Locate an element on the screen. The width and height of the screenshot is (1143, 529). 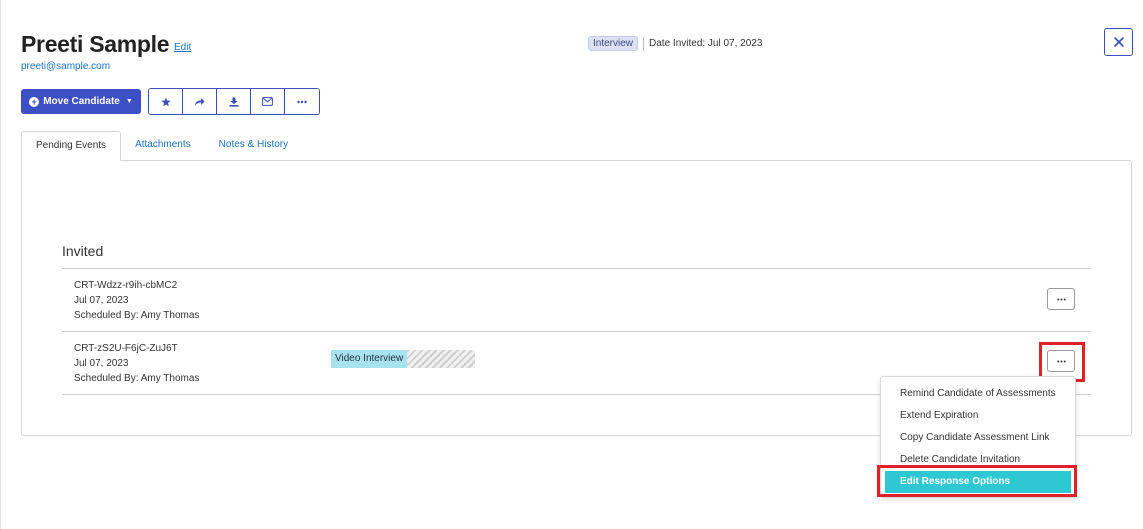
email-button is located at coordinates (268, 101).